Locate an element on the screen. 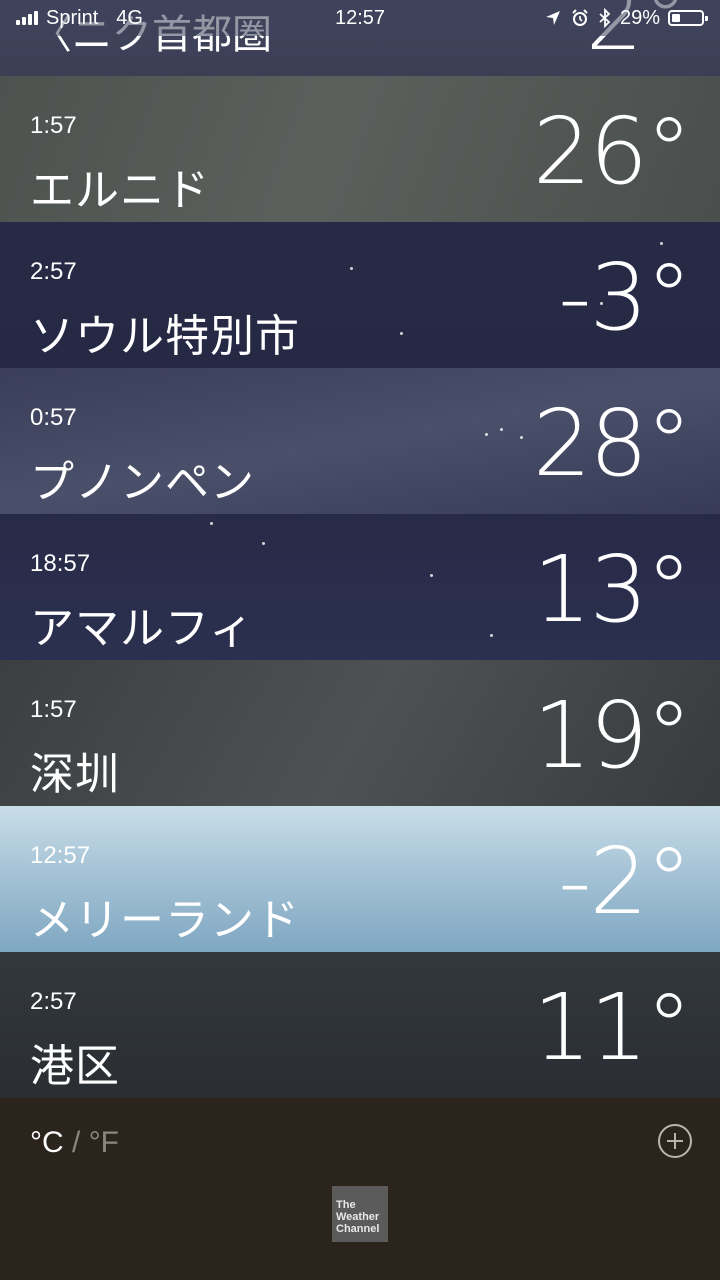  city-name: 深圳 is located at coordinates (75, 774).